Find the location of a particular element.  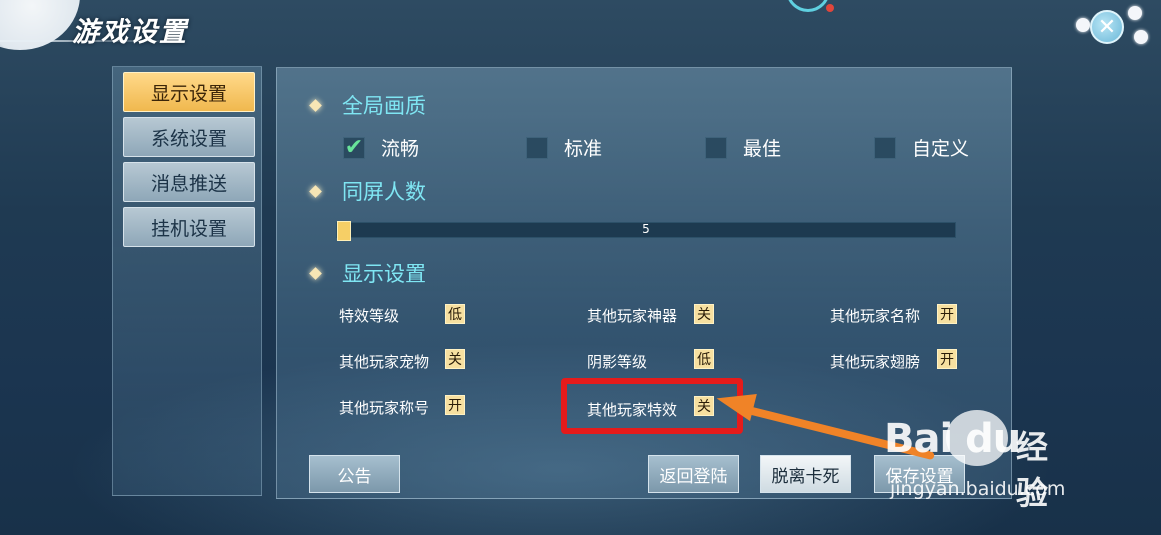

notification-dot is located at coordinates (830, 8).